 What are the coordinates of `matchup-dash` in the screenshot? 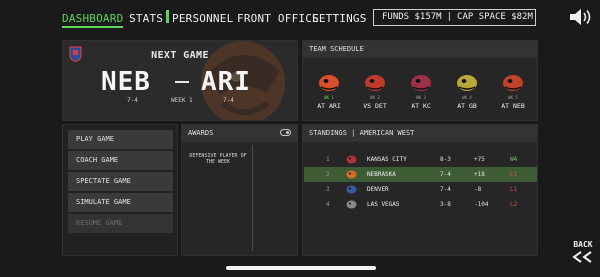 It's located at (182, 82).